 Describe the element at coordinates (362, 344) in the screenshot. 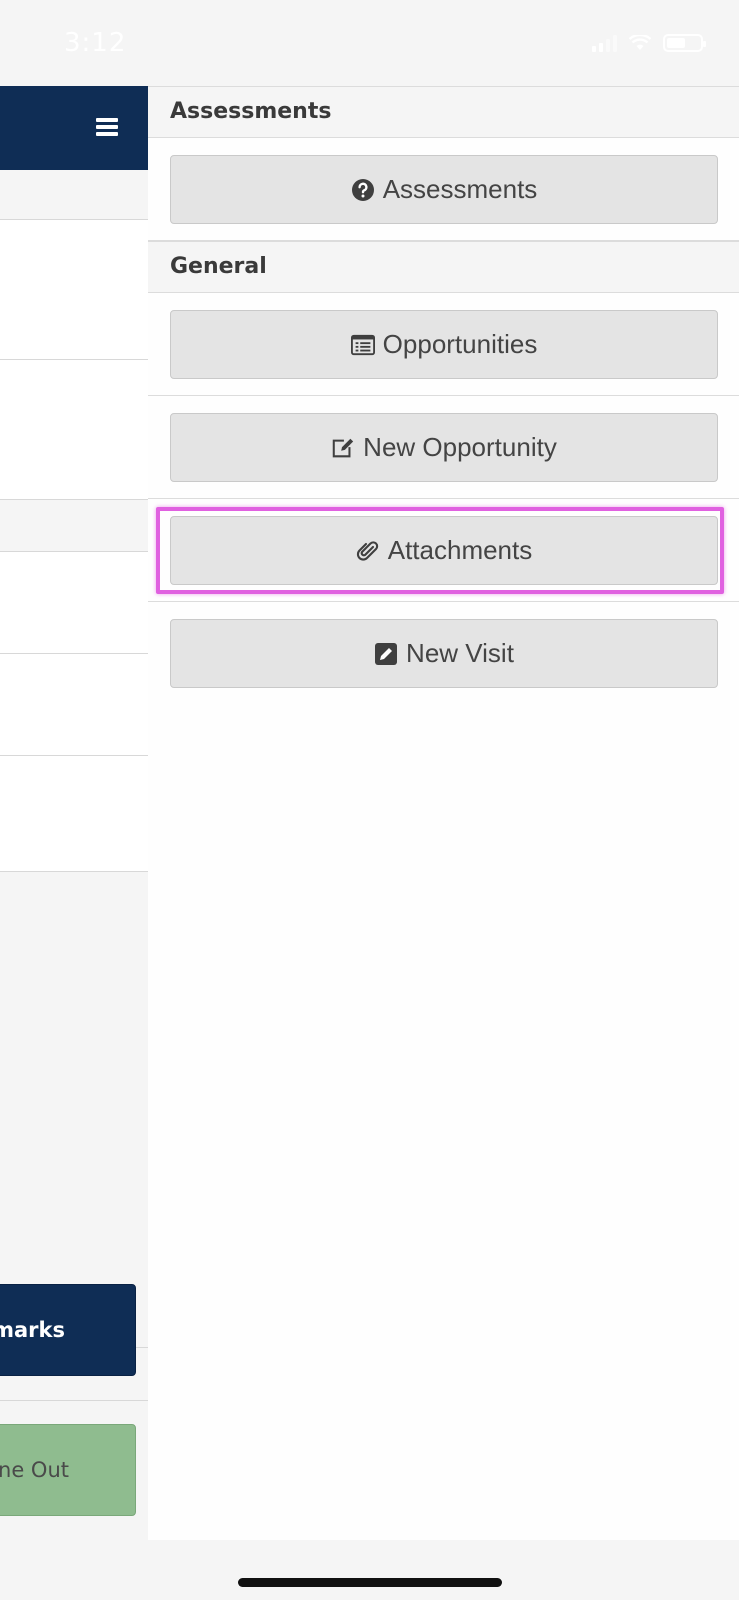

I see `list-alt-icon` at that location.